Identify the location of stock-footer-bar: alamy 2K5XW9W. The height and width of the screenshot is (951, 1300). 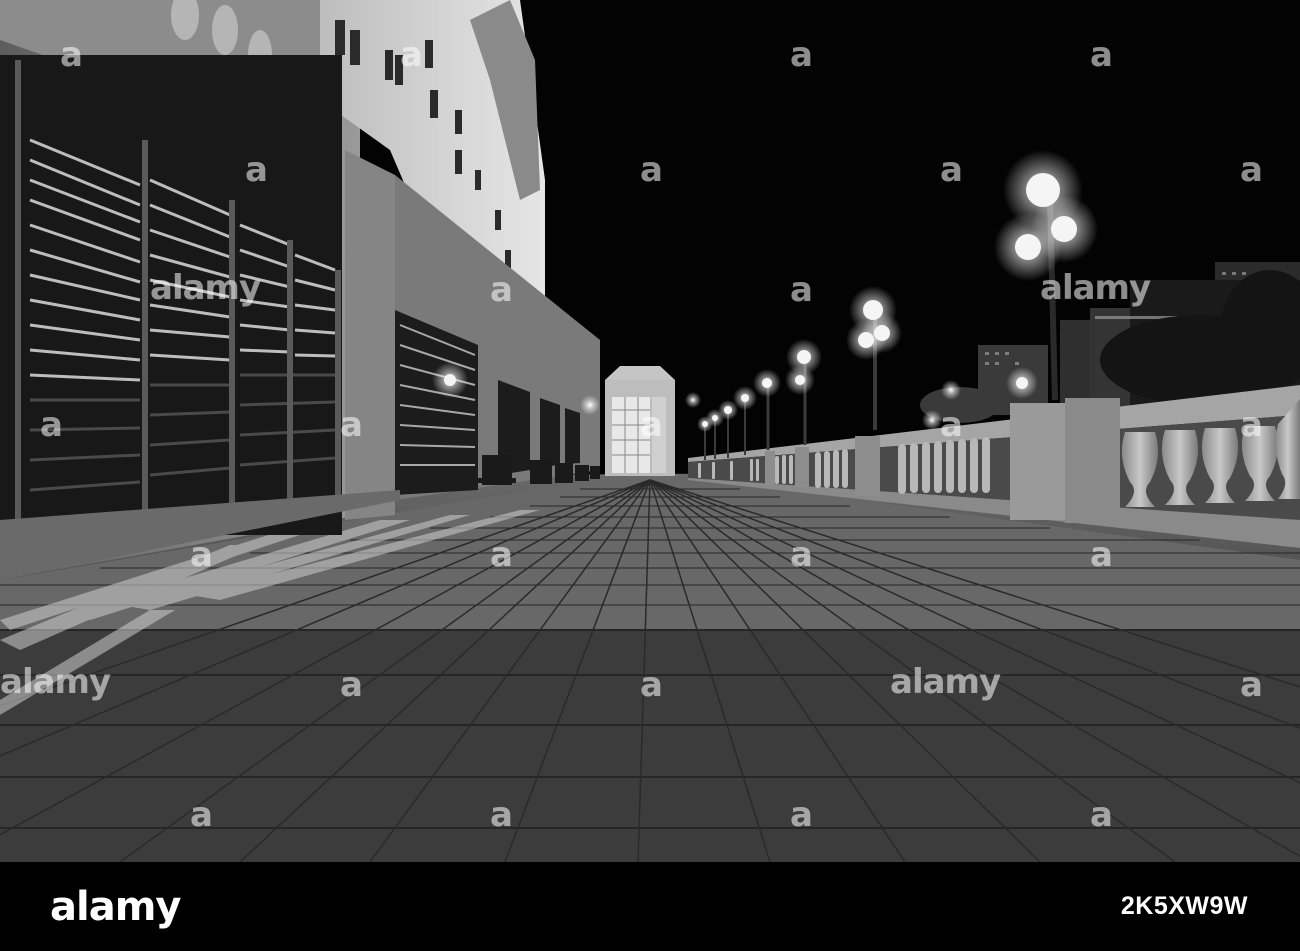
(650, 906).